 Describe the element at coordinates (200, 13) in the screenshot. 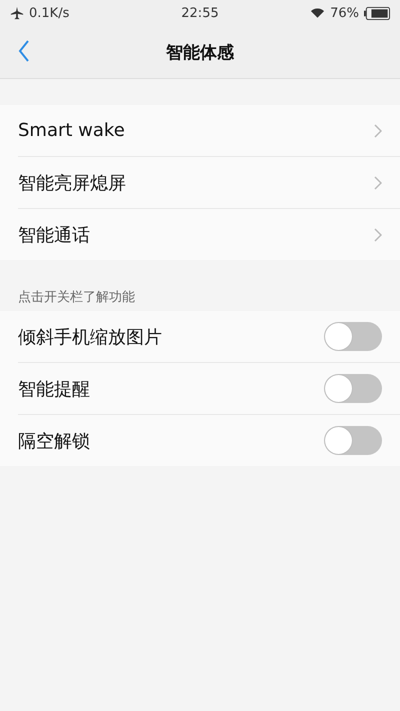

I see `status-time: 22:55` at that location.